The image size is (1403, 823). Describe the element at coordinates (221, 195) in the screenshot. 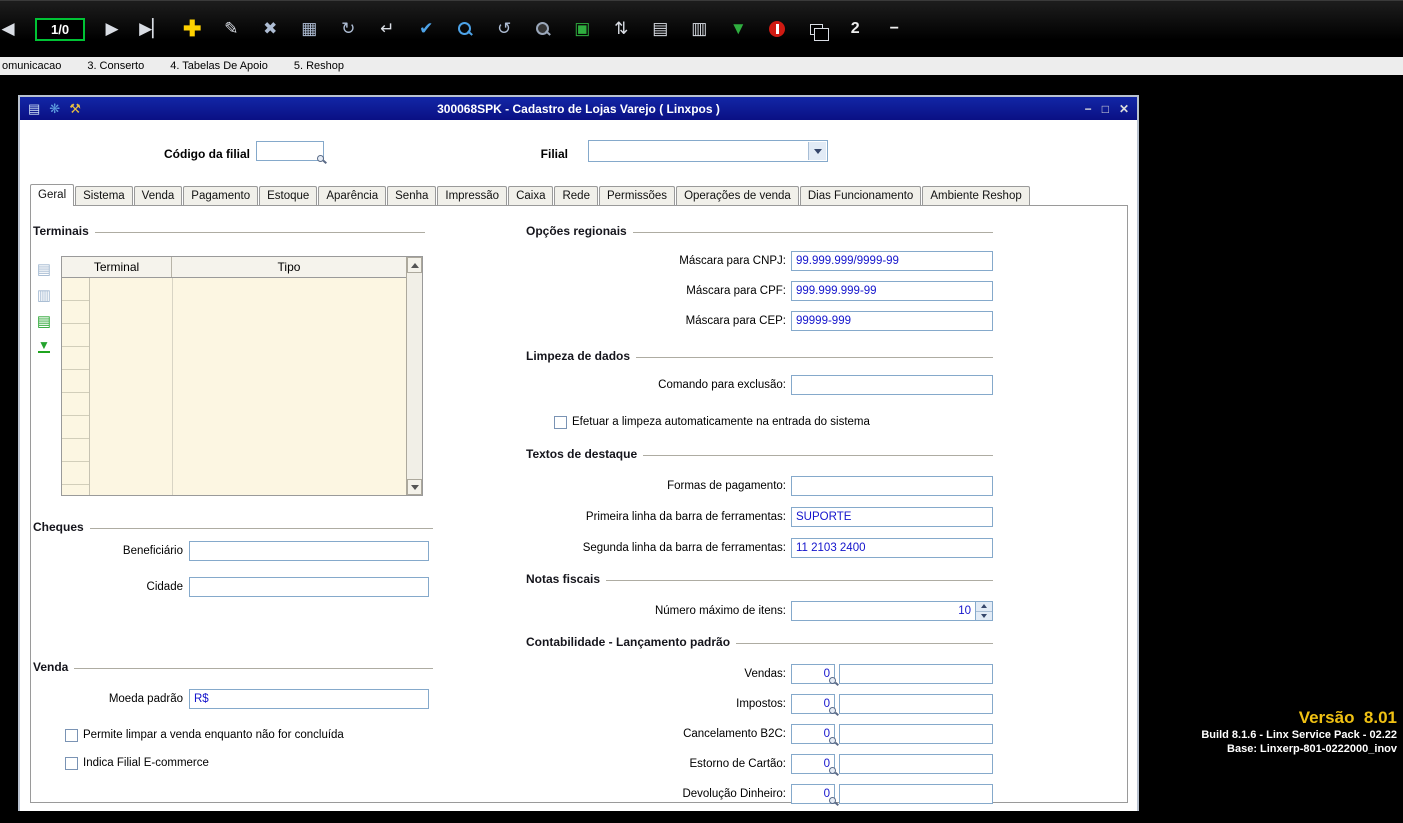

I see `tab-pagamento: Pagamento` at that location.